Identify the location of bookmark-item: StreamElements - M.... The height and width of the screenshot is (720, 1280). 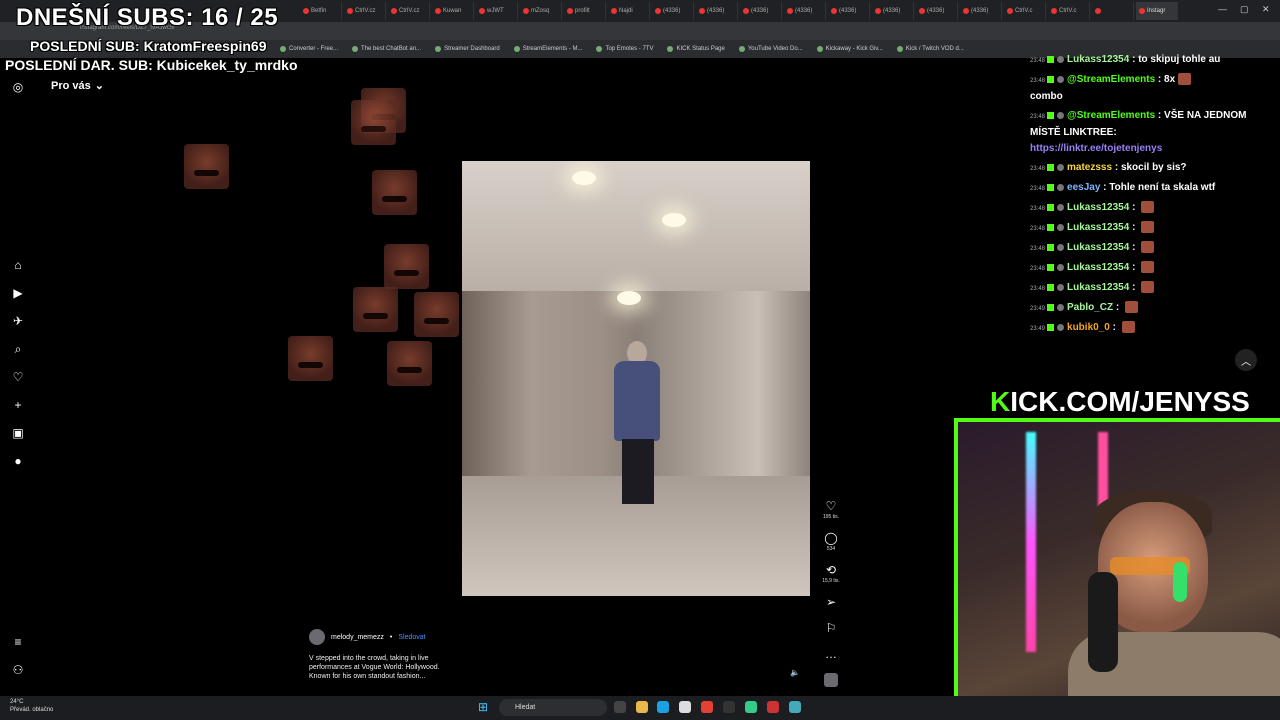
(547, 49).